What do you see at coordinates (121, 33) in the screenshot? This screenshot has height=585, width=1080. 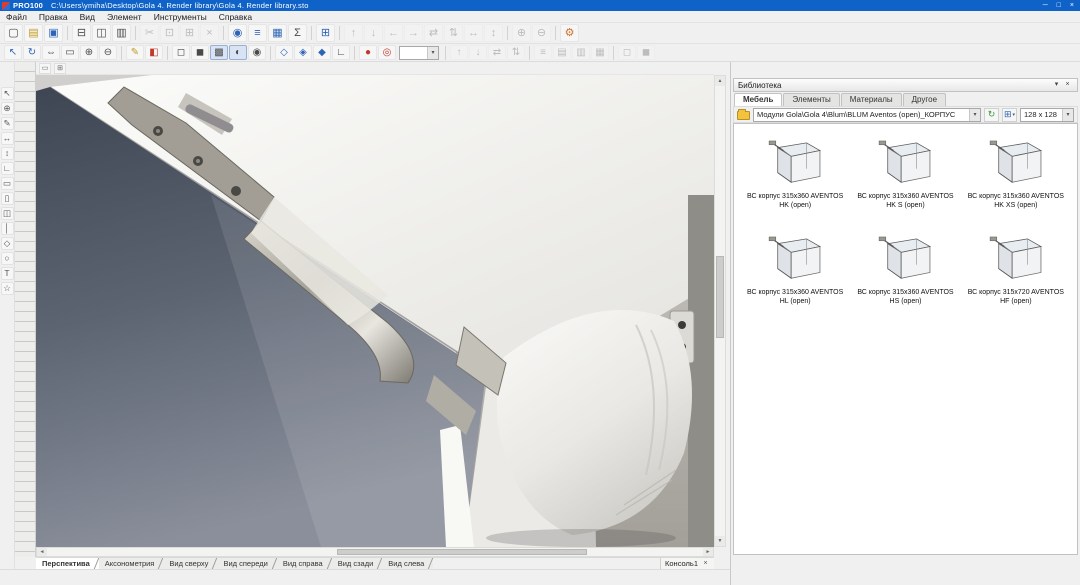 I see `page-setup-button: ▥` at bounding box center [121, 33].